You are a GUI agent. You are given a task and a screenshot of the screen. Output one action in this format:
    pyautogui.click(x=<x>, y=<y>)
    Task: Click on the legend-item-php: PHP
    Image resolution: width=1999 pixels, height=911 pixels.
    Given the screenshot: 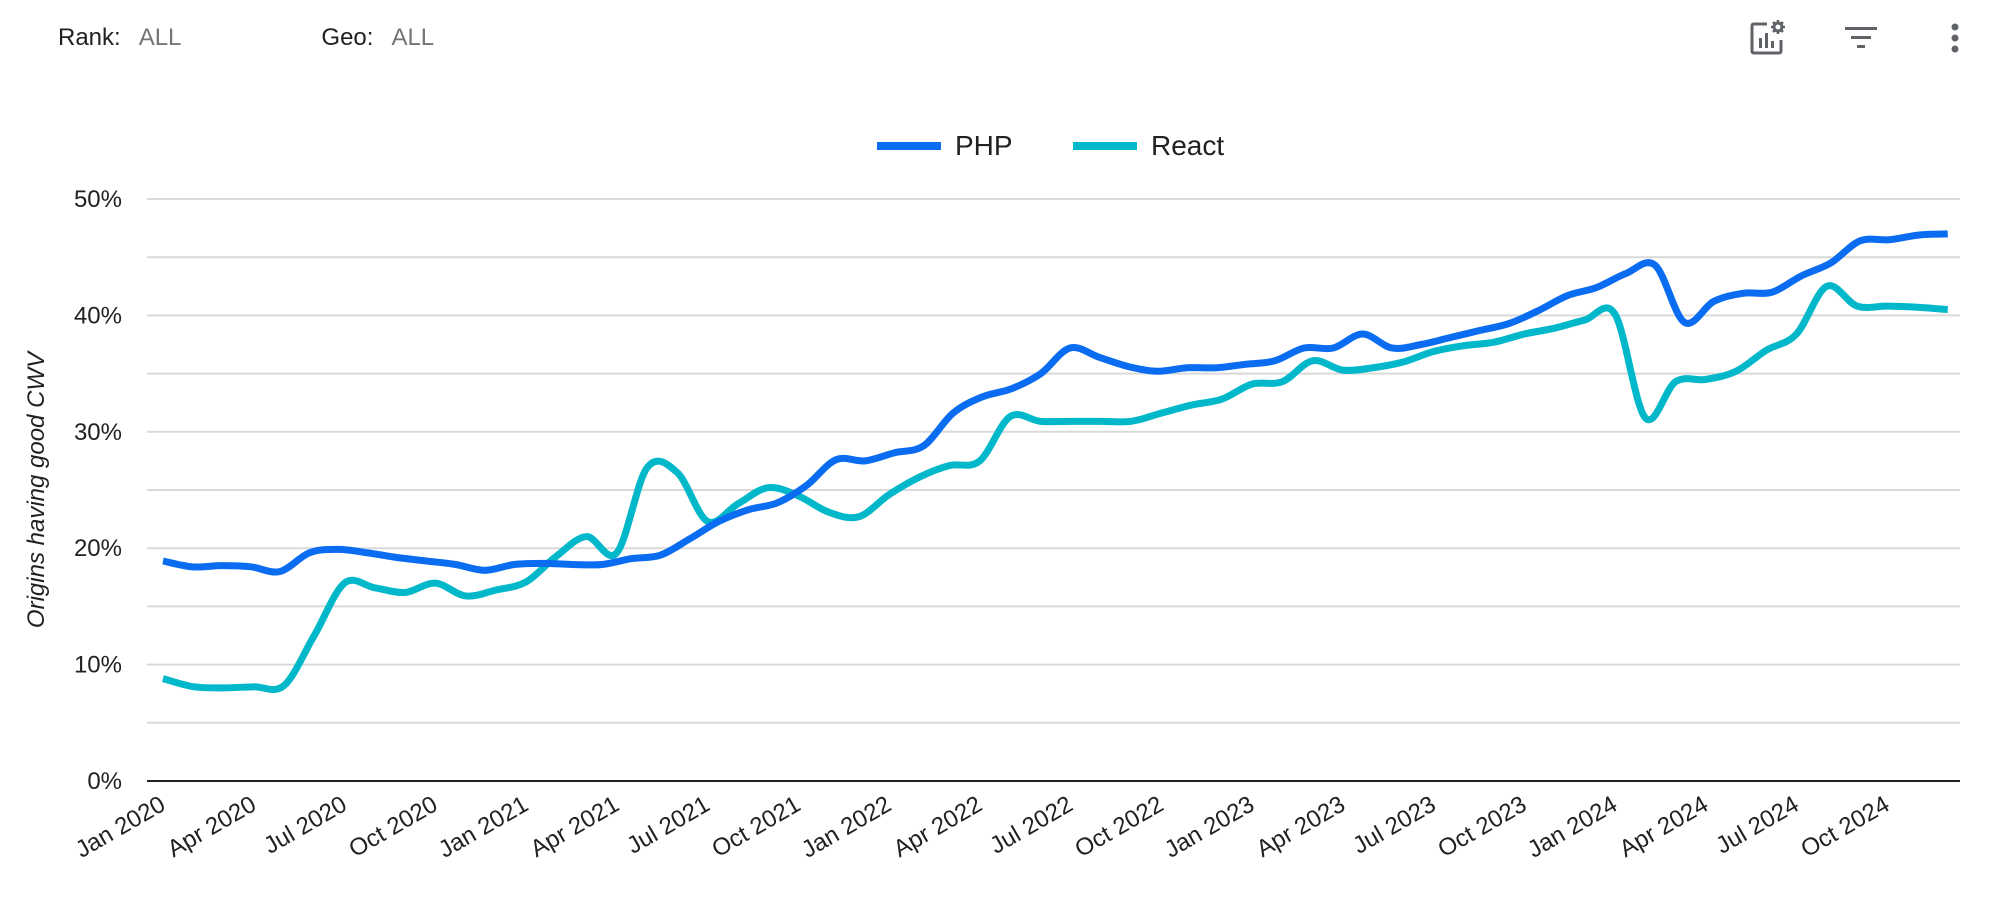 What is the action you would take?
    pyautogui.click(x=945, y=145)
    